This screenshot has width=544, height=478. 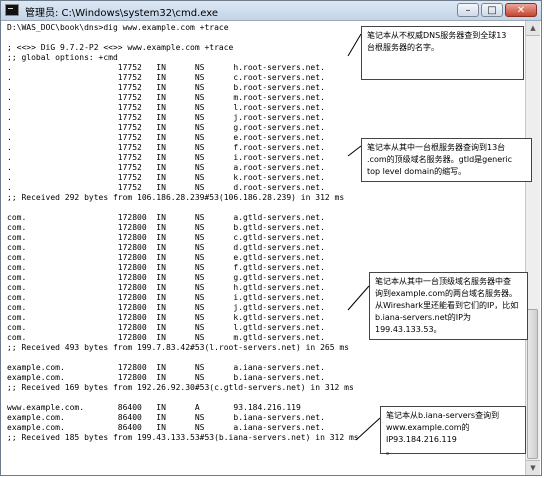 What do you see at coordinates (122, 13) in the screenshot?
I see `window-title: 管理员: C:\Windows\system32\cmd.exe` at bounding box center [122, 13].